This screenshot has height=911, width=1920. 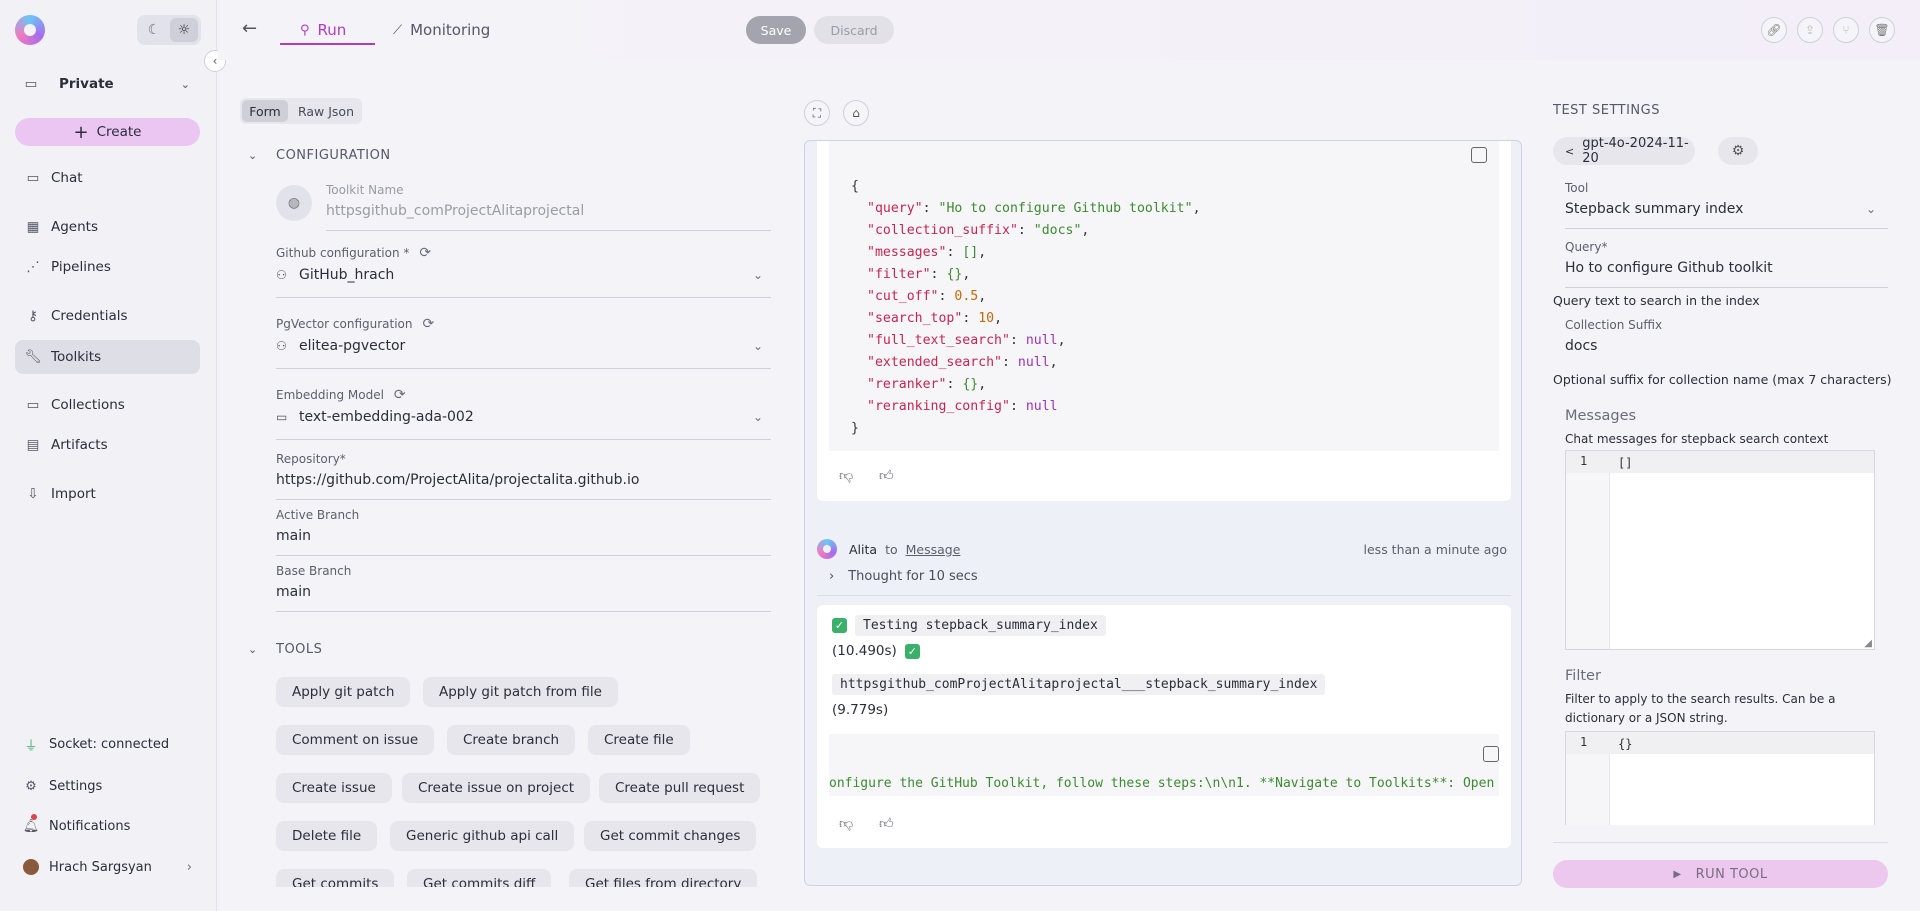 What do you see at coordinates (913, 576) in the screenshot?
I see `thought-label: Thought for 10 secs` at bounding box center [913, 576].